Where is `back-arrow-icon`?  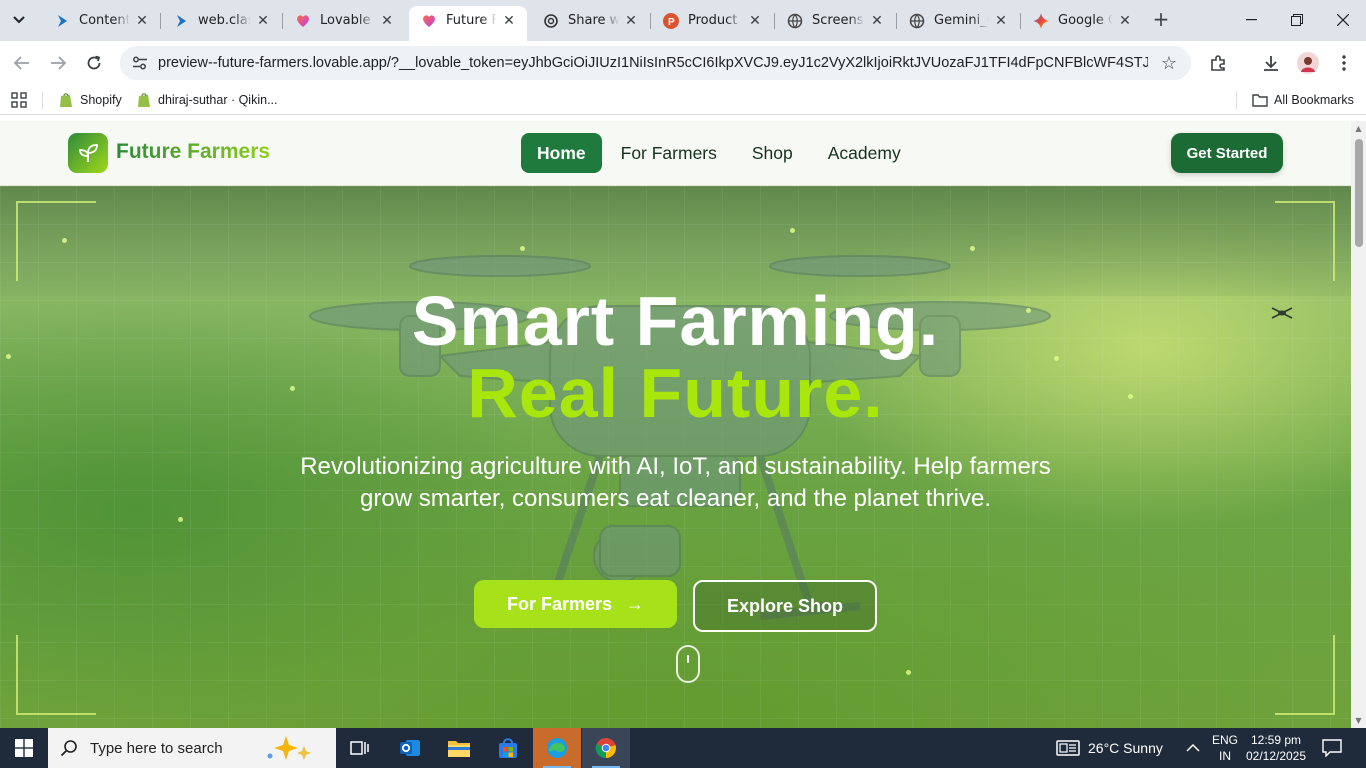
back-arrow-icon is located at coordinates (21, 63).